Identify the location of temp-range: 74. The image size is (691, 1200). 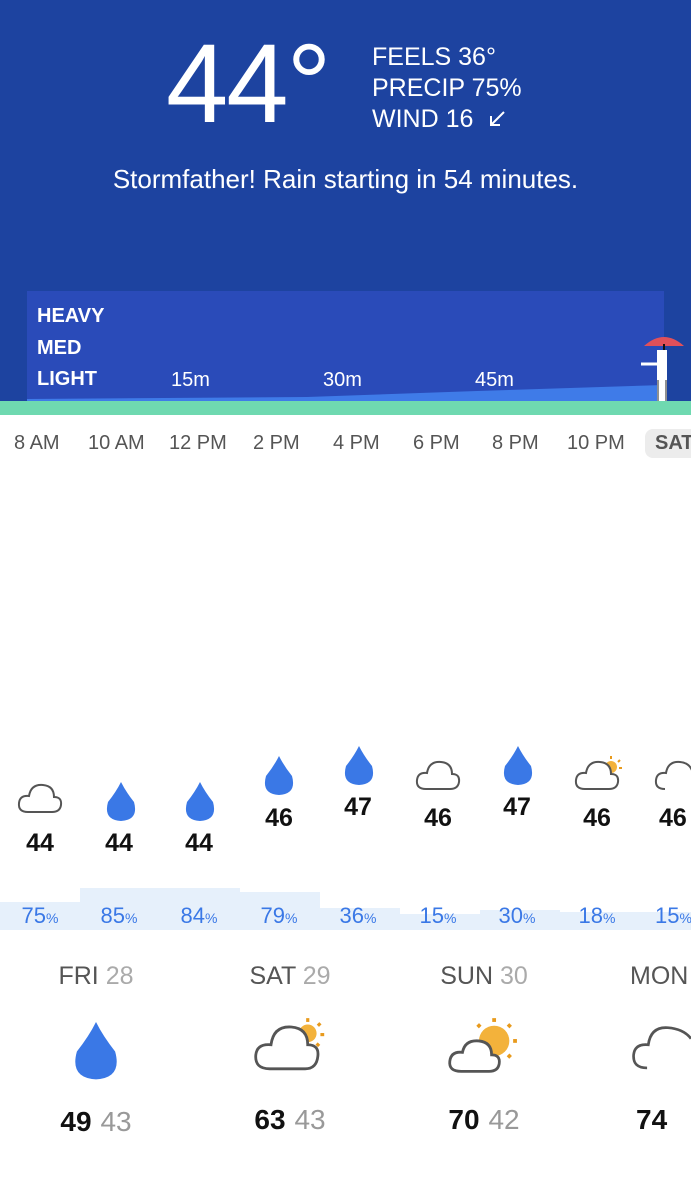
(652, 1119).